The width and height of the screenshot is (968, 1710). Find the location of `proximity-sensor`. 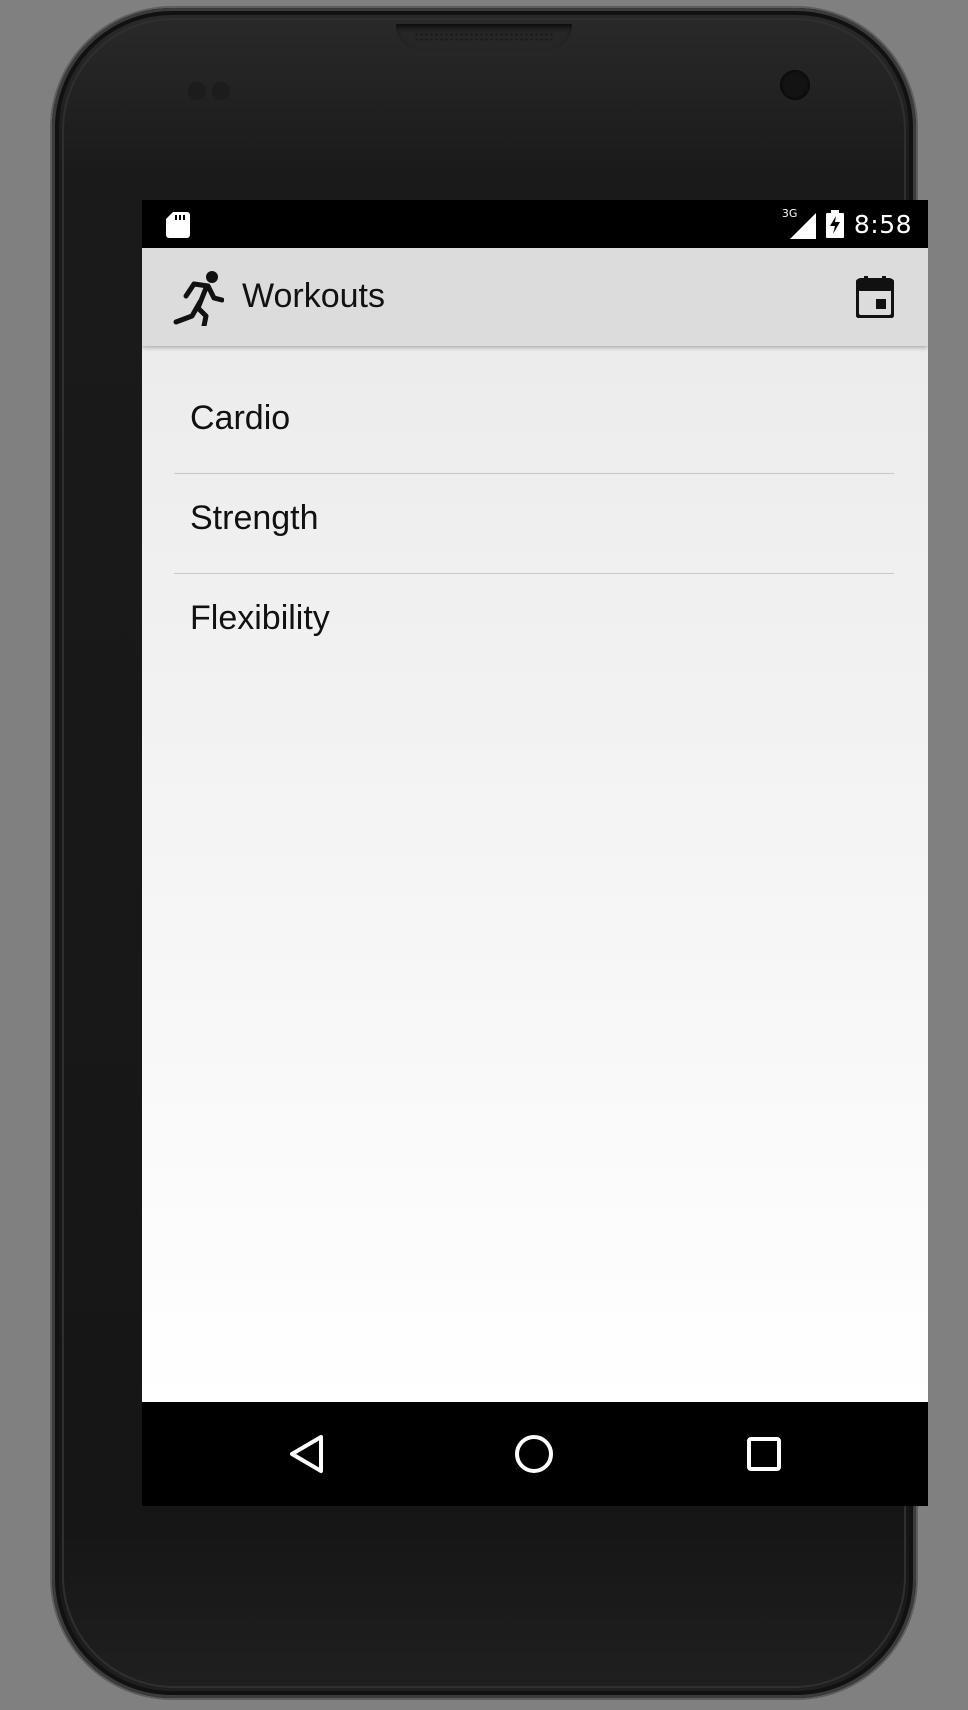

proximity-sensor is located at coordinates (197, 91).